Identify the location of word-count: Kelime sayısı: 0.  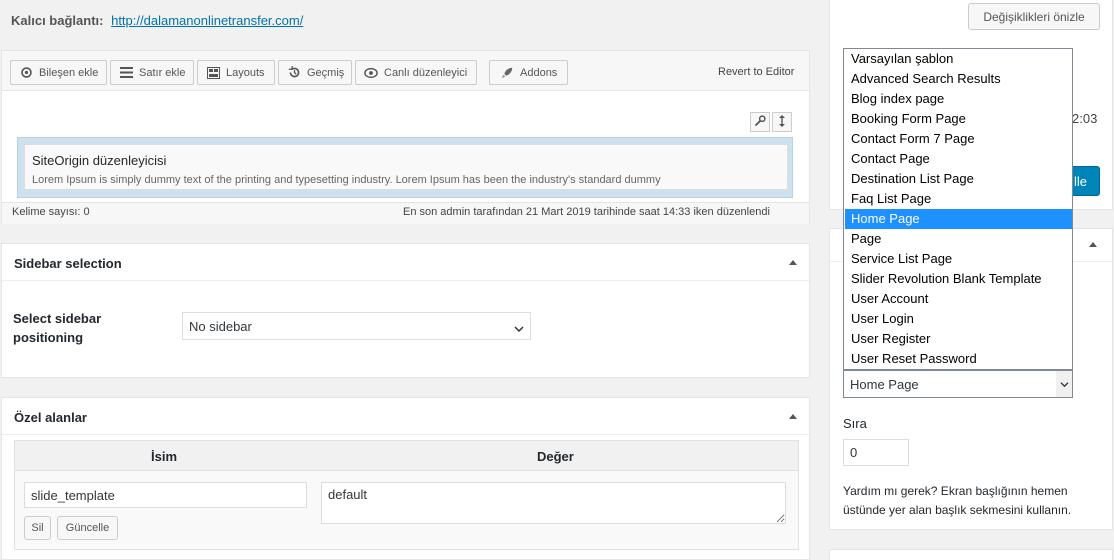
(51, 212).